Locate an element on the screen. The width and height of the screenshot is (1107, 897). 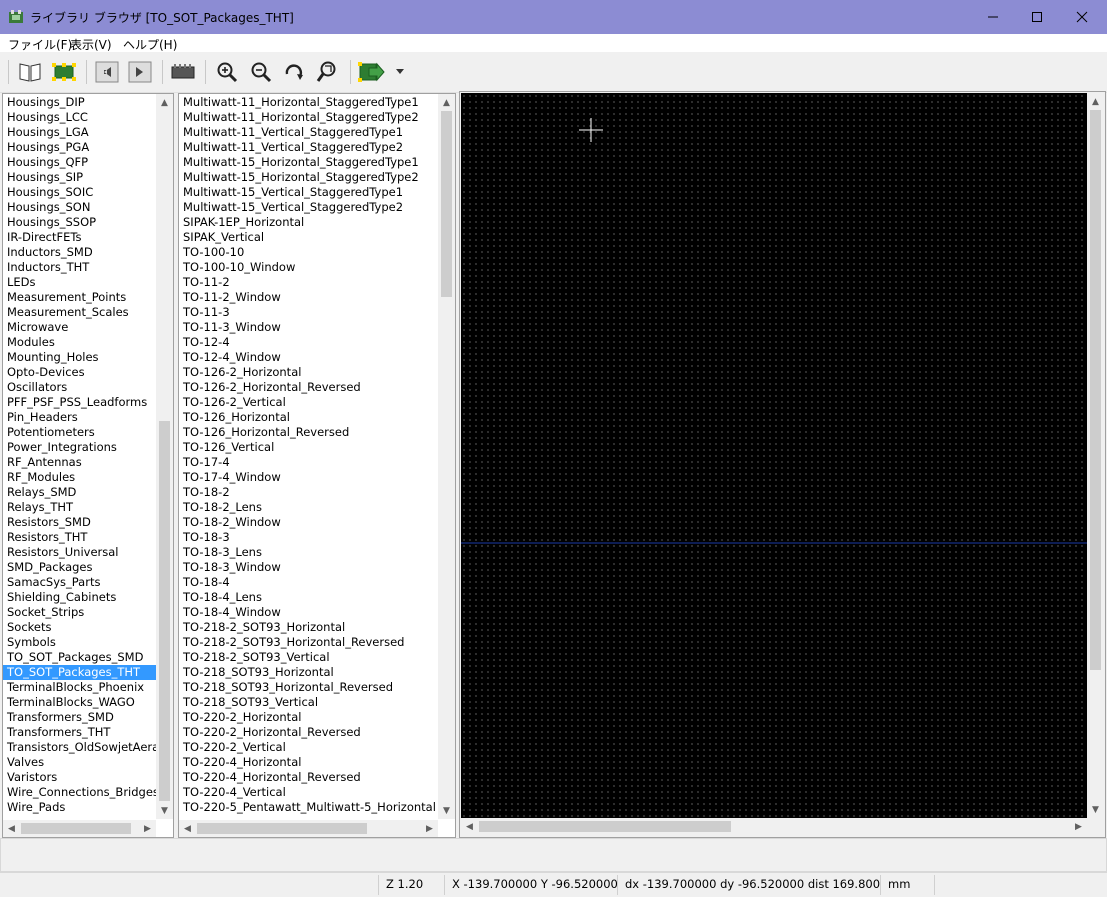
library-list-item: Wire_Connections_Bridges is located at coordinates (81, 792).